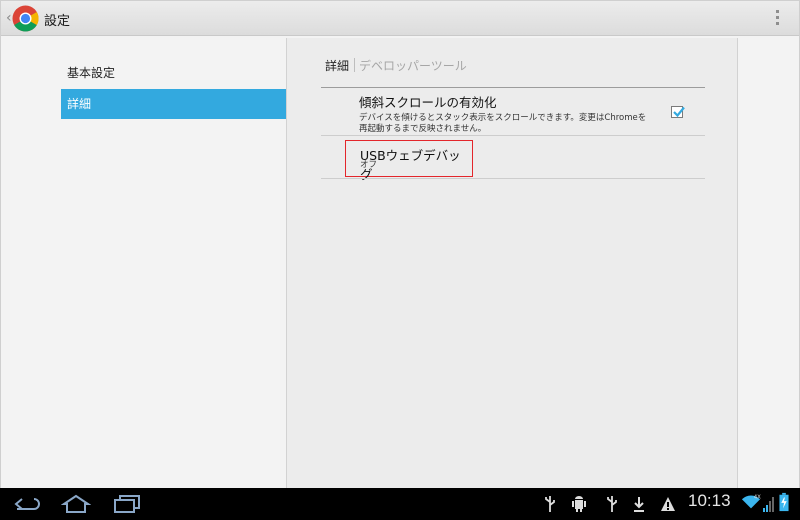 The width and height of the screenshot is (800, 520). I want to click on home-icon, so click(76, 504).